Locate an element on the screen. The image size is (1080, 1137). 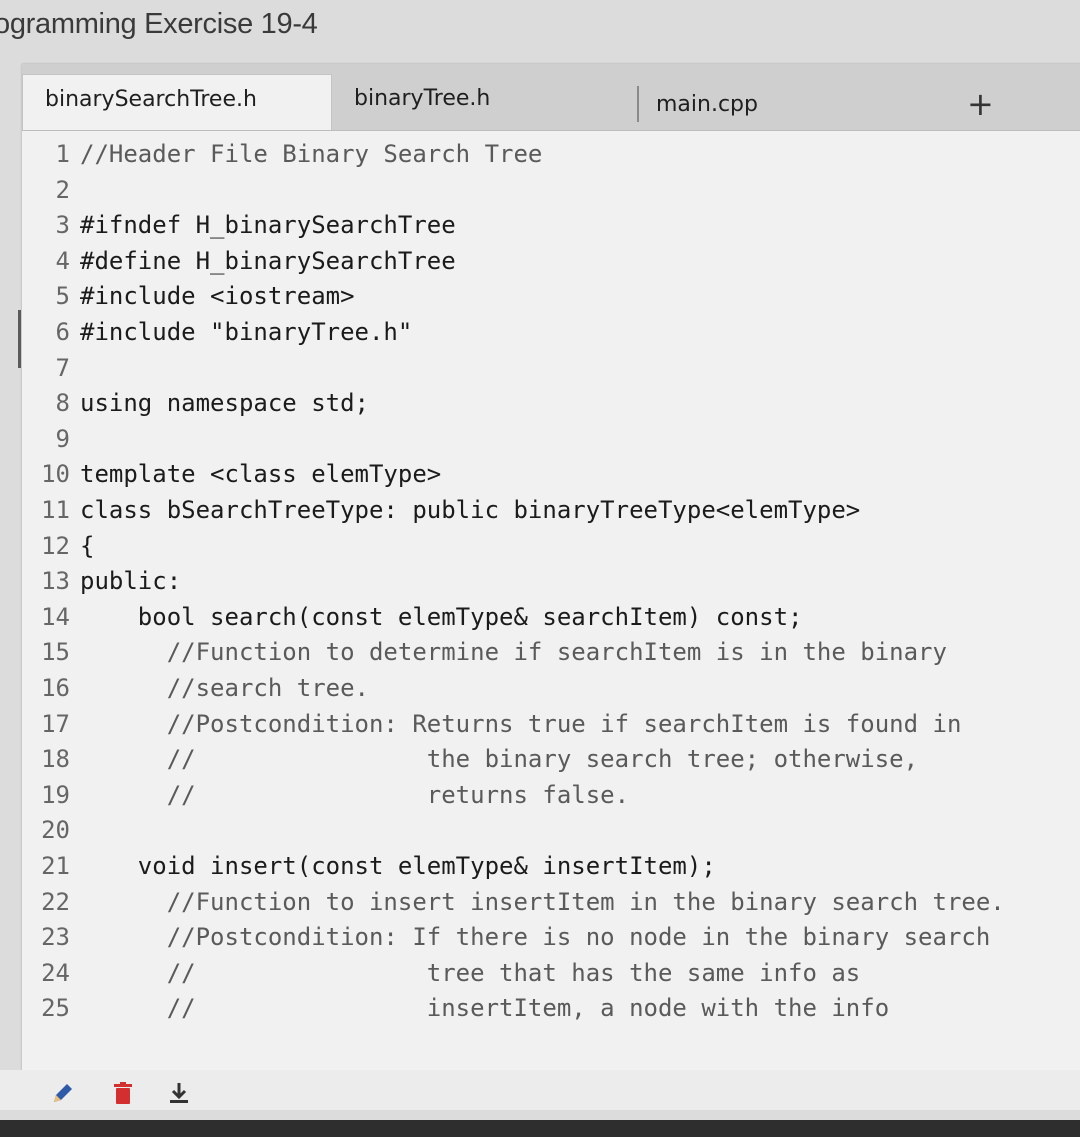
line-number: 7 is located at coordinates (62, 367).